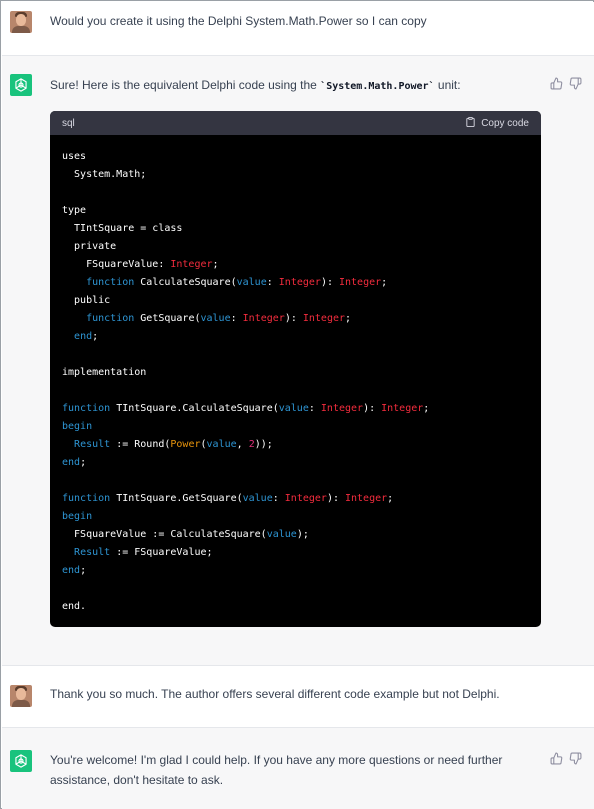 Image resolution: width=594 pixels, height=809 pixels. I want to click on code-token: private, so click(89, 246).